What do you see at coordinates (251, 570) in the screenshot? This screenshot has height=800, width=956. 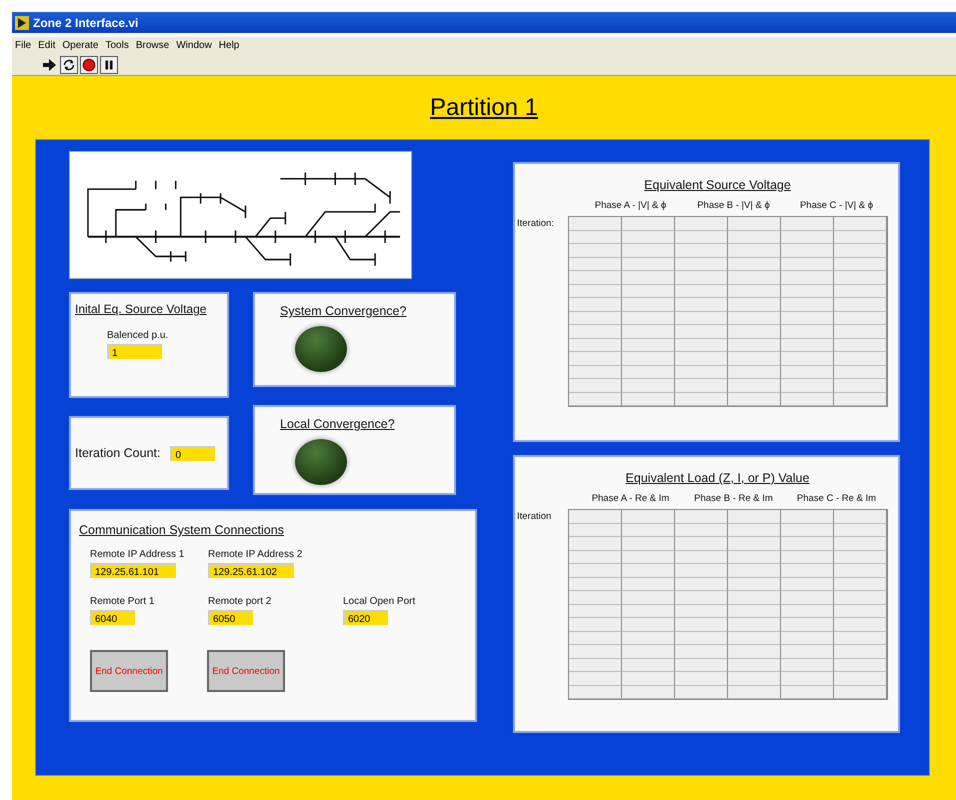 I see `input-field: 129.25.61.102` at bounding box center [251, 570].